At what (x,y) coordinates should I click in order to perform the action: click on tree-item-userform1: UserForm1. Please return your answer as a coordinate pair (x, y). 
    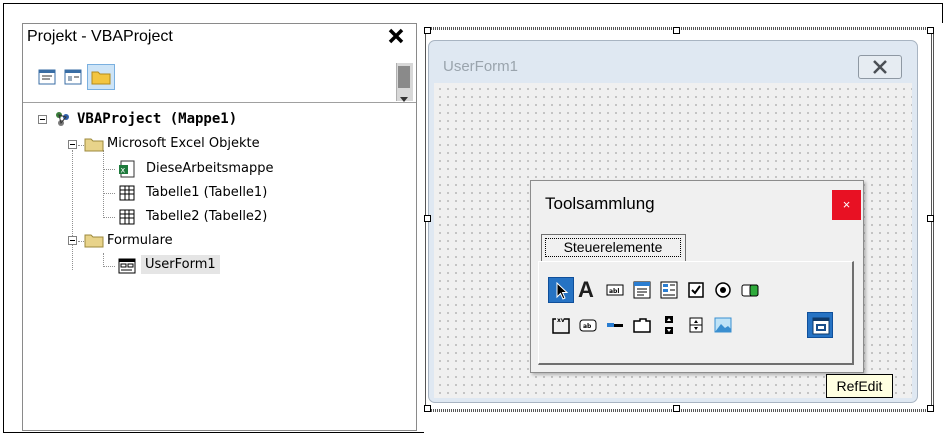
    Looking at the image, I should click on (180, 264).